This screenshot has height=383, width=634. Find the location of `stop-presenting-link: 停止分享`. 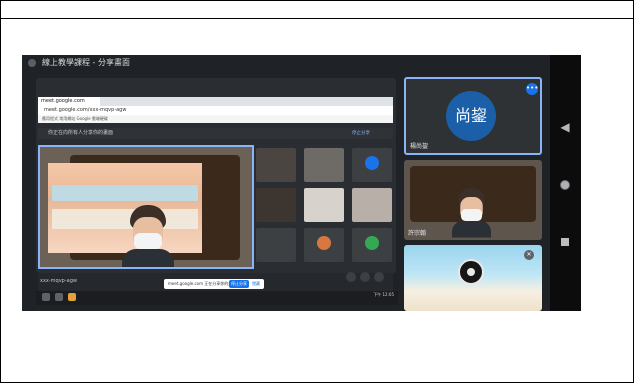

stop-presenting-link: 停止分享 is located at coordinates (382, 133).